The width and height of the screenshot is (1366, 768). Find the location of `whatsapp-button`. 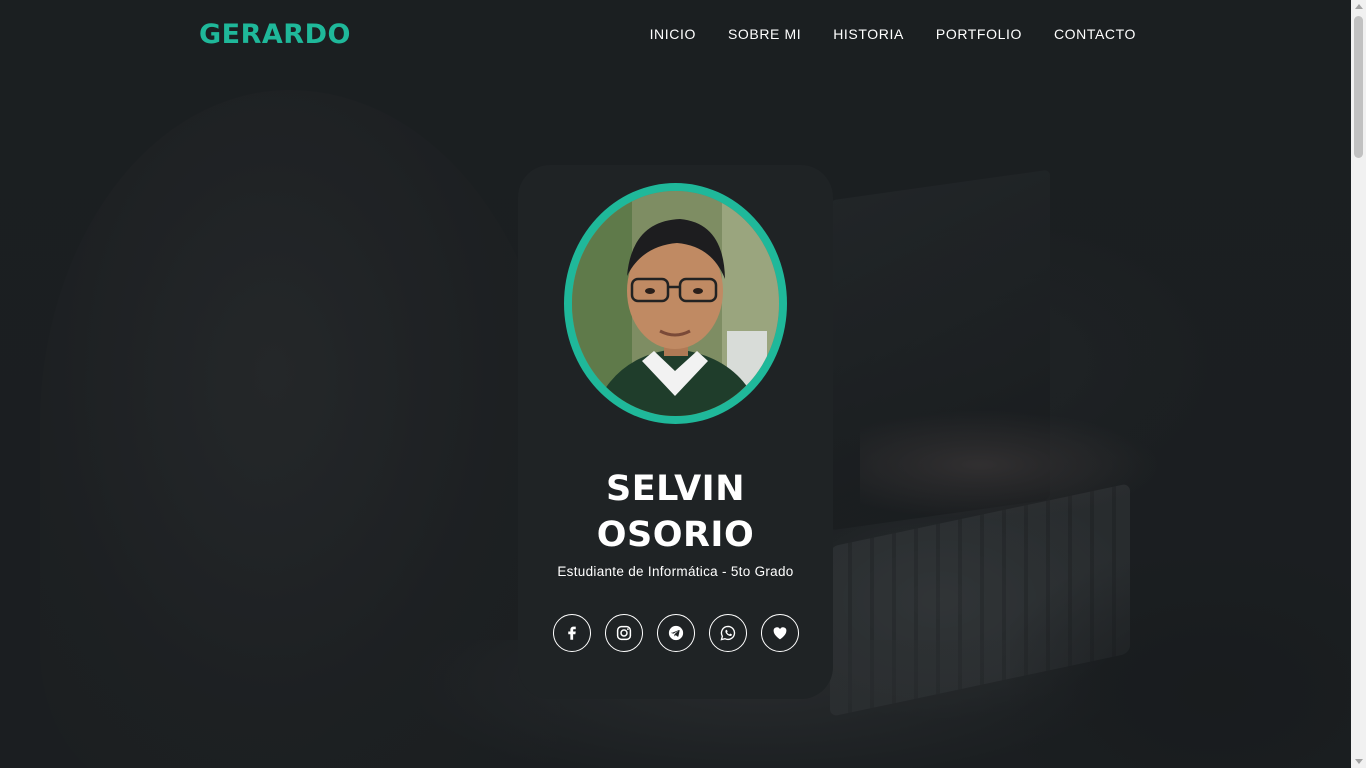

whatsapp-button is located at coordinates (727, 633).